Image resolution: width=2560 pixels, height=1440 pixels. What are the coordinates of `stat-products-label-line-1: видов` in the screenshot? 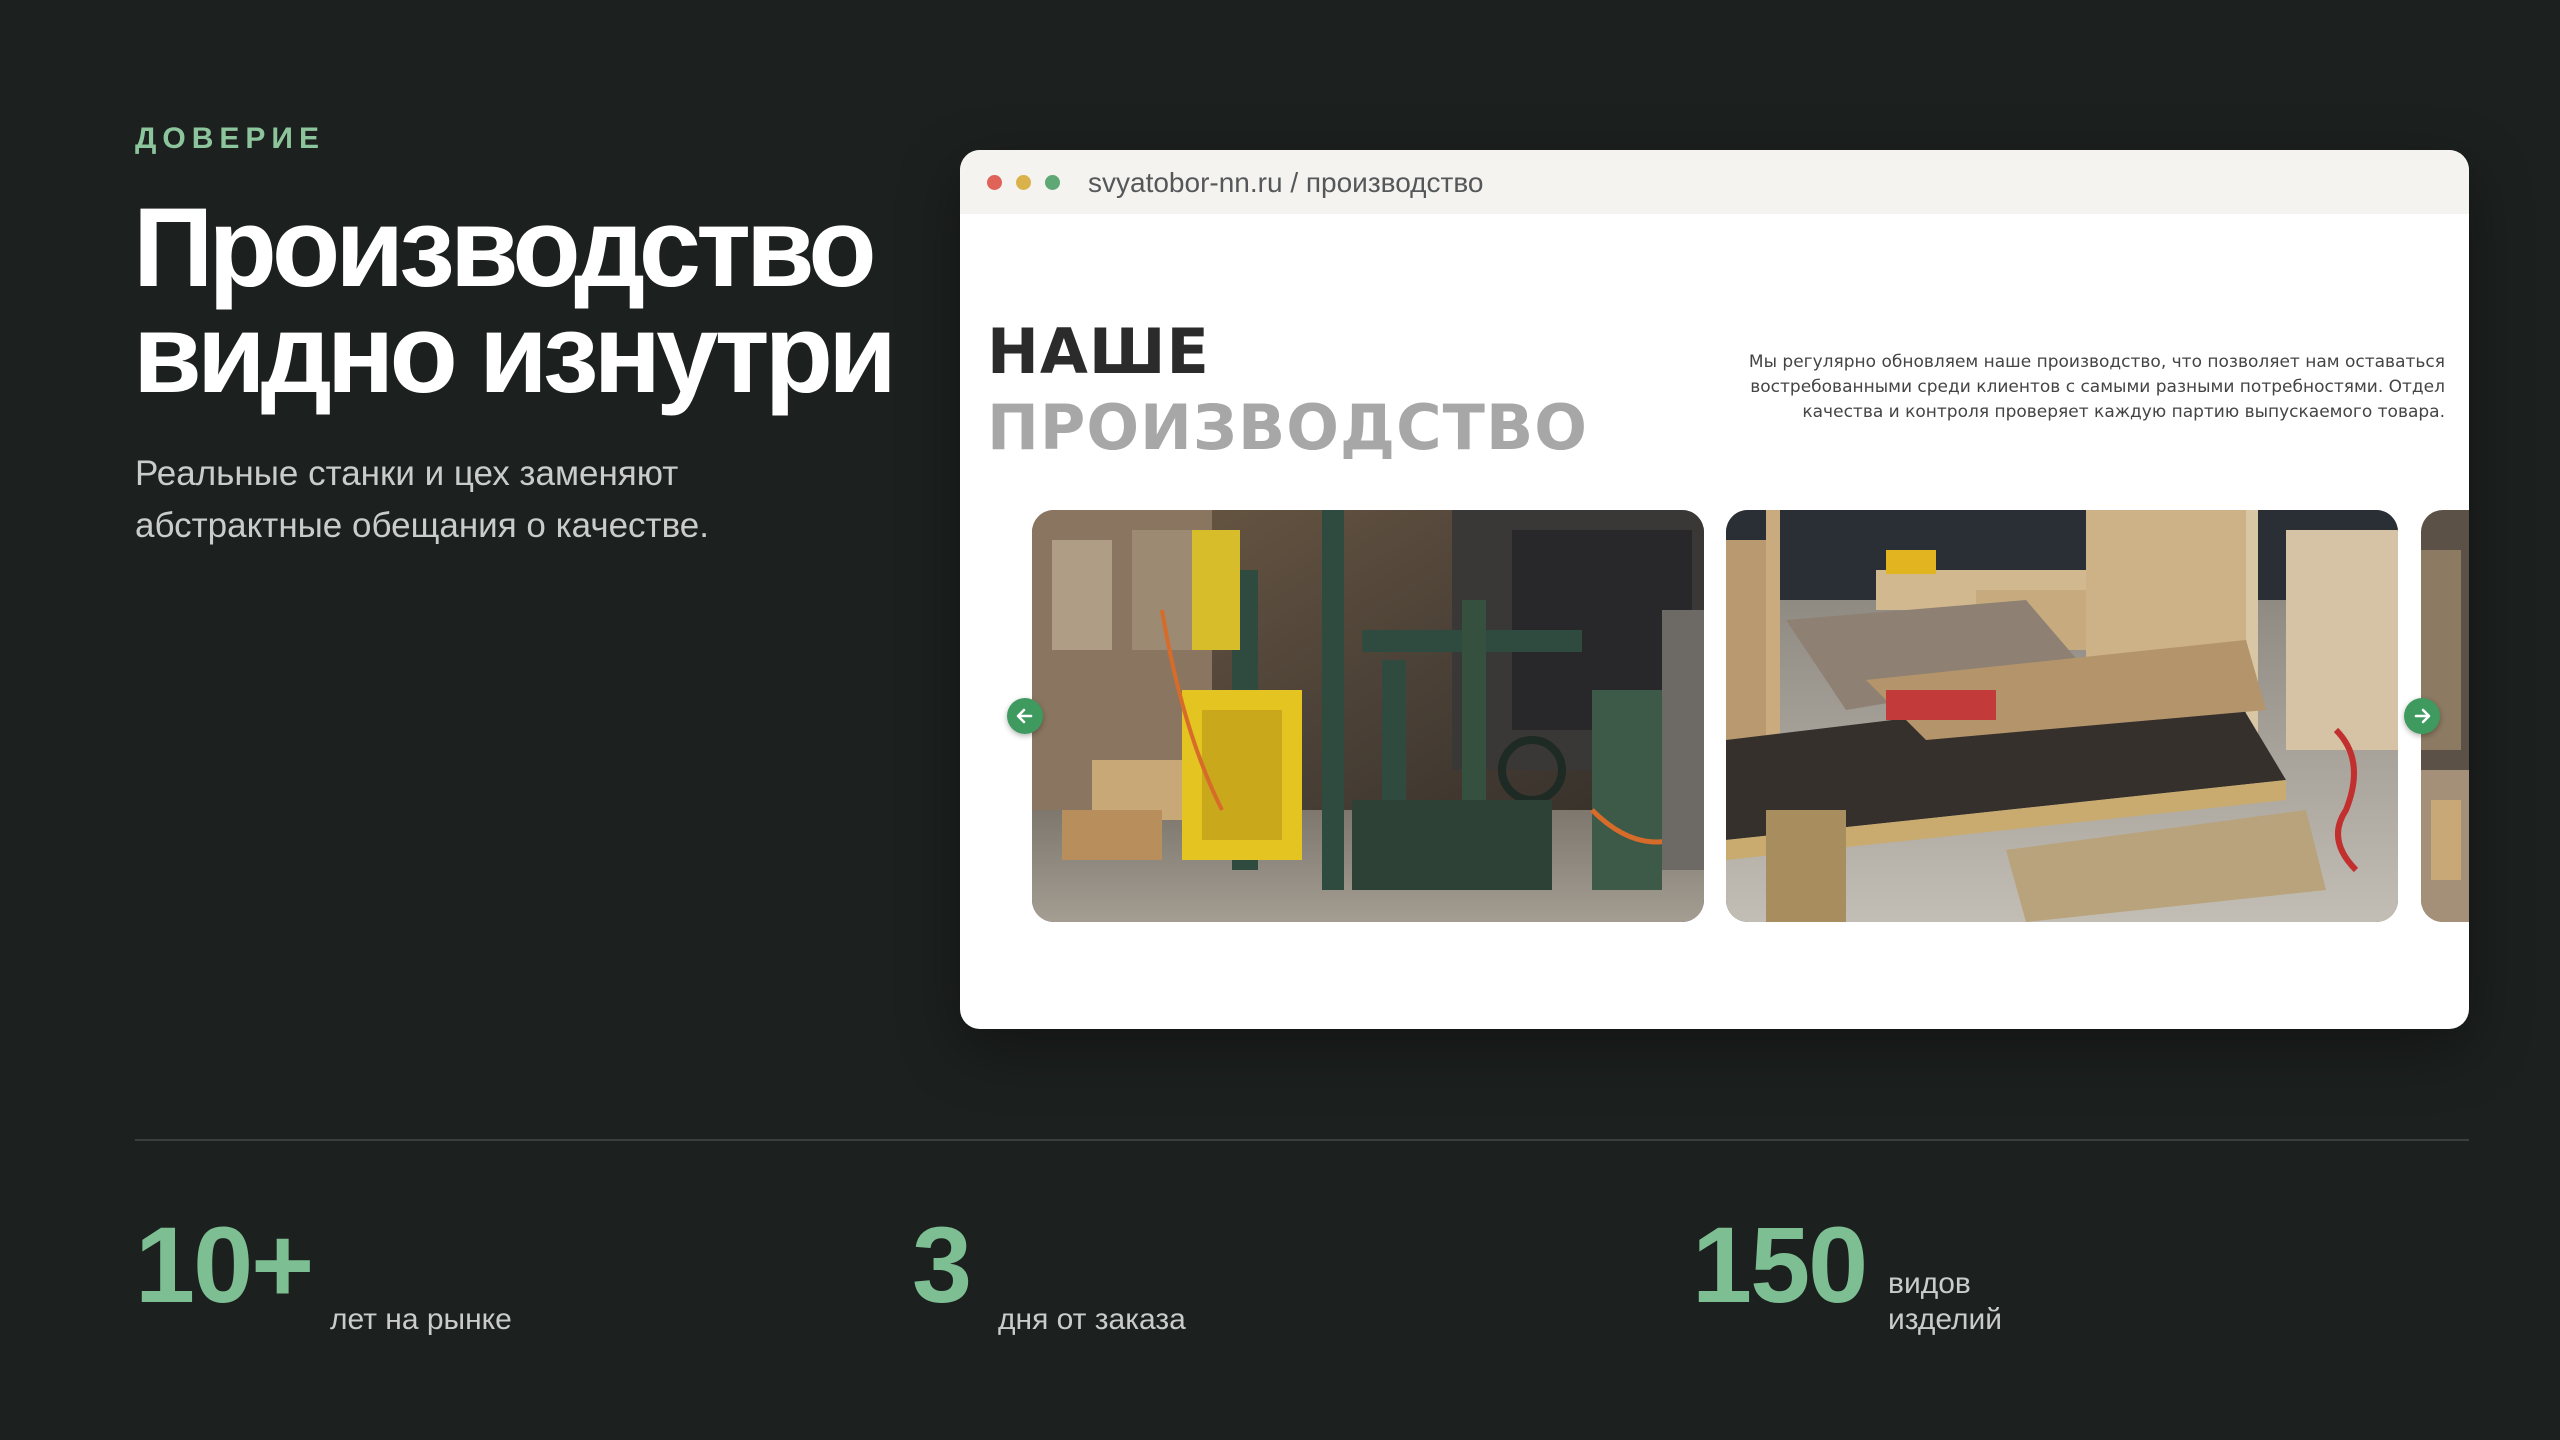 It's located at (1929, 1283).